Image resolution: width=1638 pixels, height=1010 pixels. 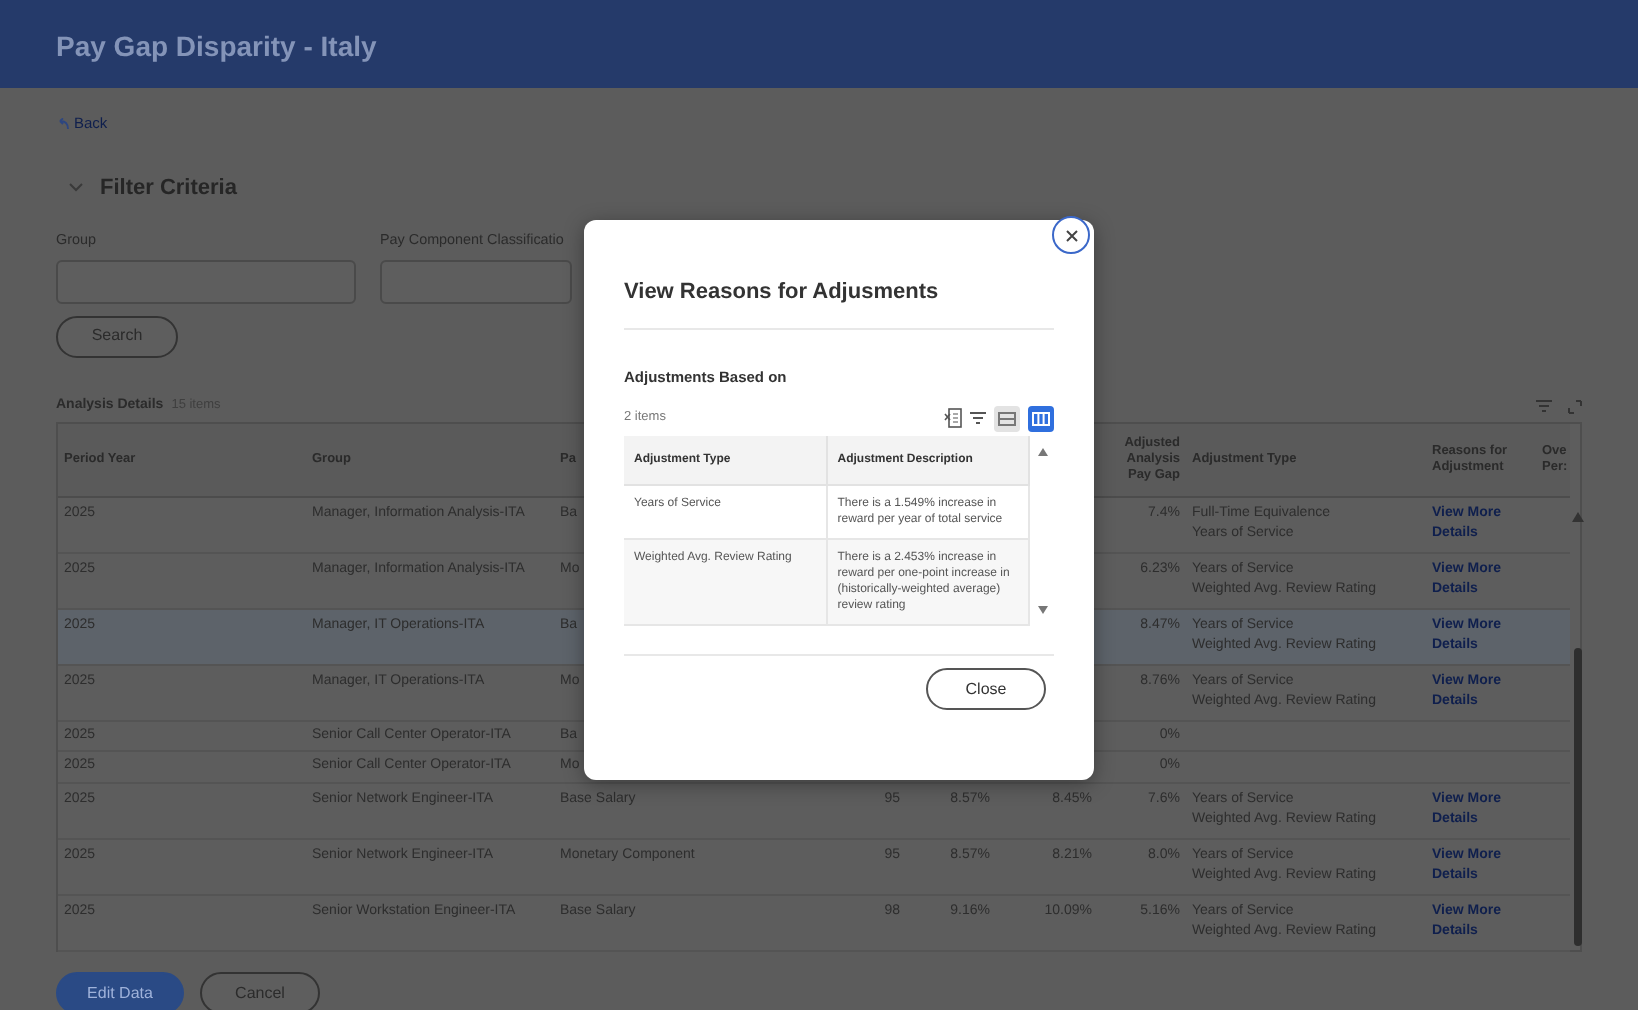 I want to click on close-icon, so click(x=1071, y=235).